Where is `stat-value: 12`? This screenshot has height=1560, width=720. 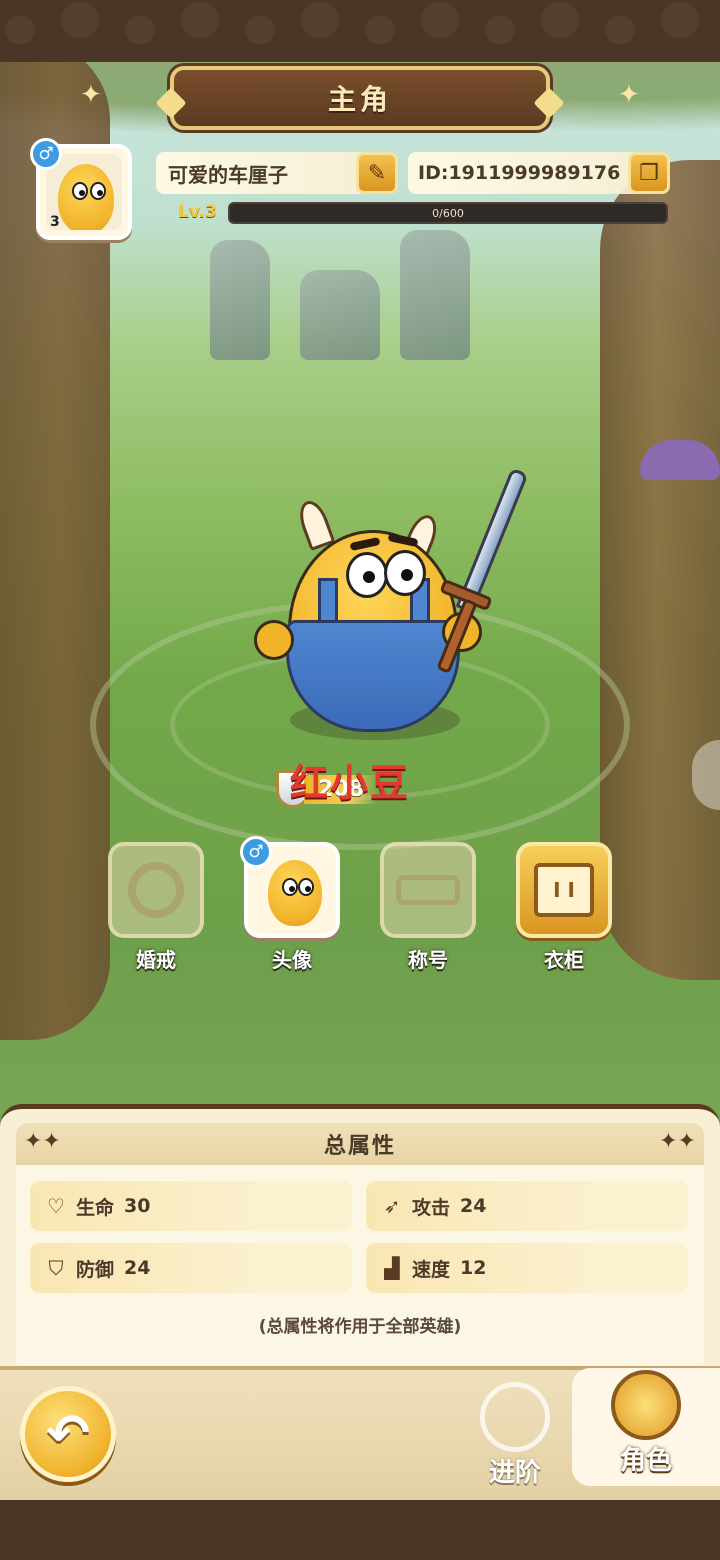 stat-value: 12 is located at coordinates (473, 1268).